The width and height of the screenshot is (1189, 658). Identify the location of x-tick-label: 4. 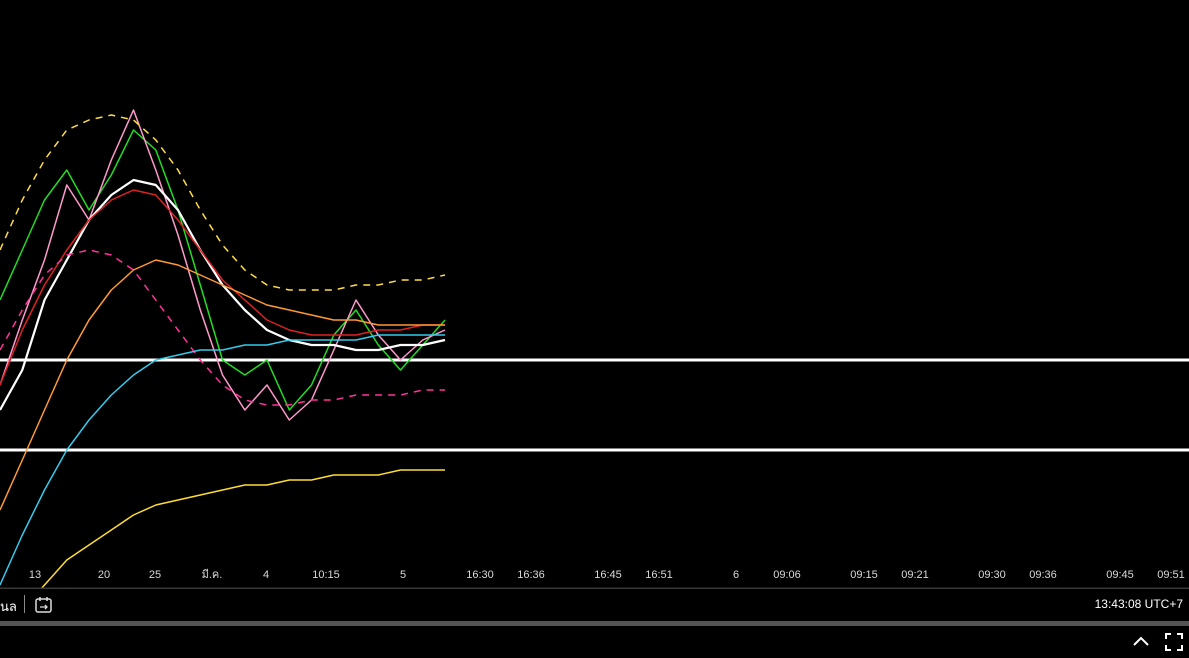
(266, 575).